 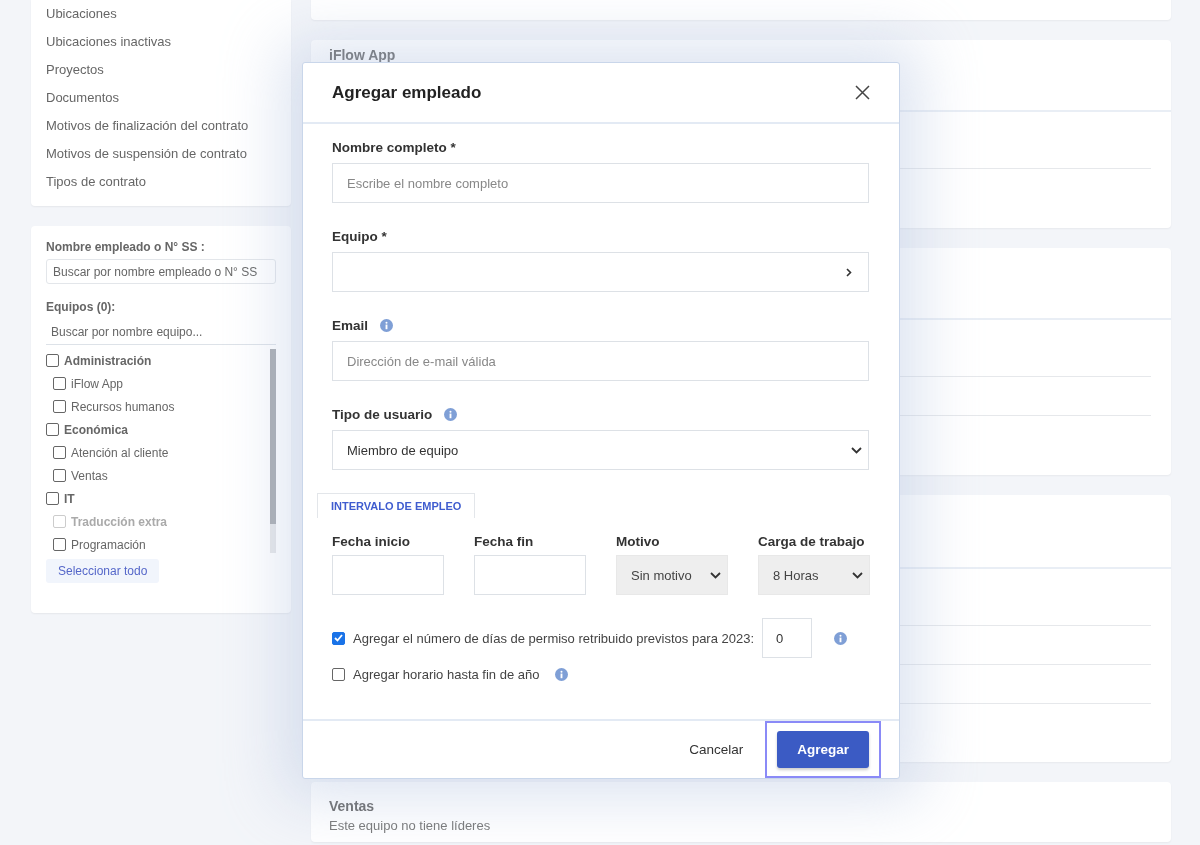 What do you see at coordinates (600, 450) in the screenshot?
I see `user-type-select: Miembro de equipo` at bounding box center [600, 450].